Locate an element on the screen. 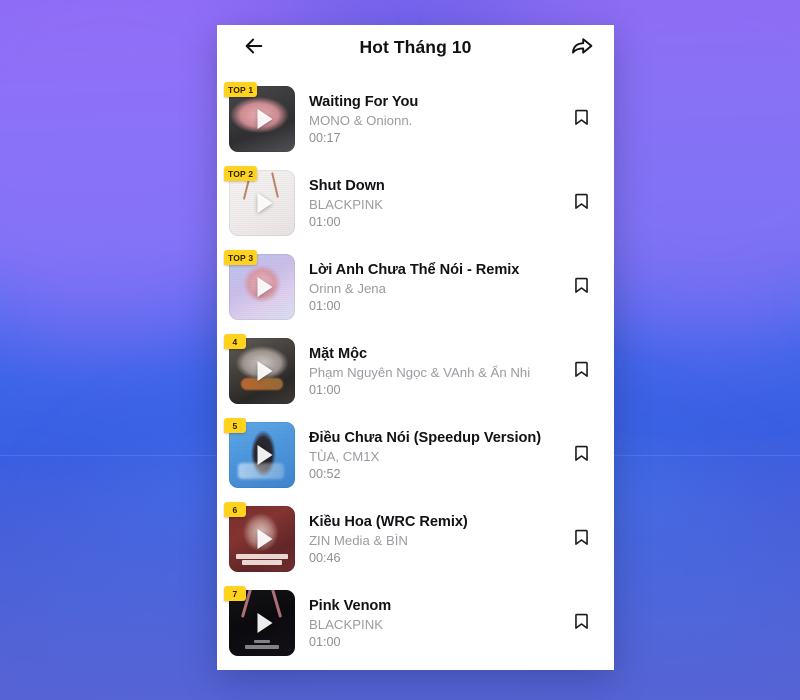 The width and height of the screenshot is (800, 700). arrow-left-icon is located at coordinates (254, 47).